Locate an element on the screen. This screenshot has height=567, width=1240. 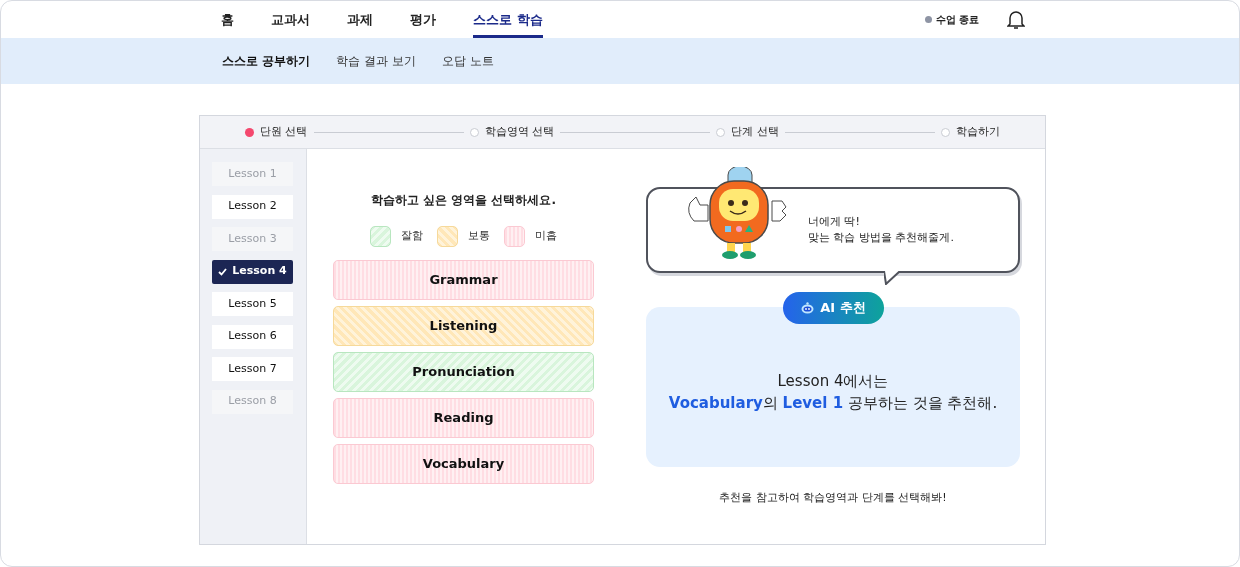
step-label: 단계 선택 is located at coordinates (755, 131).